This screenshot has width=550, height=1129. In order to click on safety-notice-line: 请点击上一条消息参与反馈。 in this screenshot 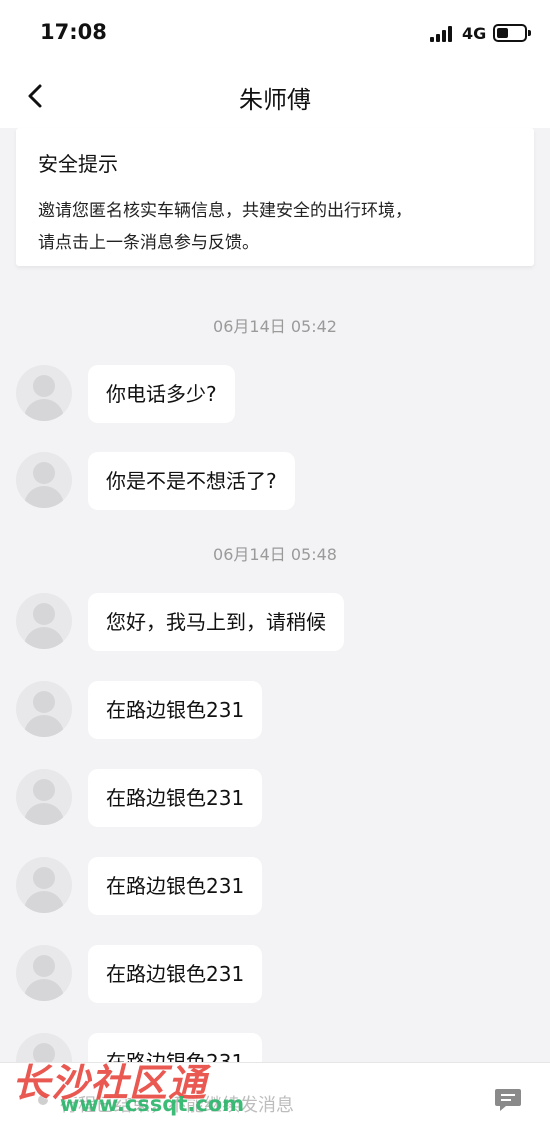, I will do `click(148, 243)`.